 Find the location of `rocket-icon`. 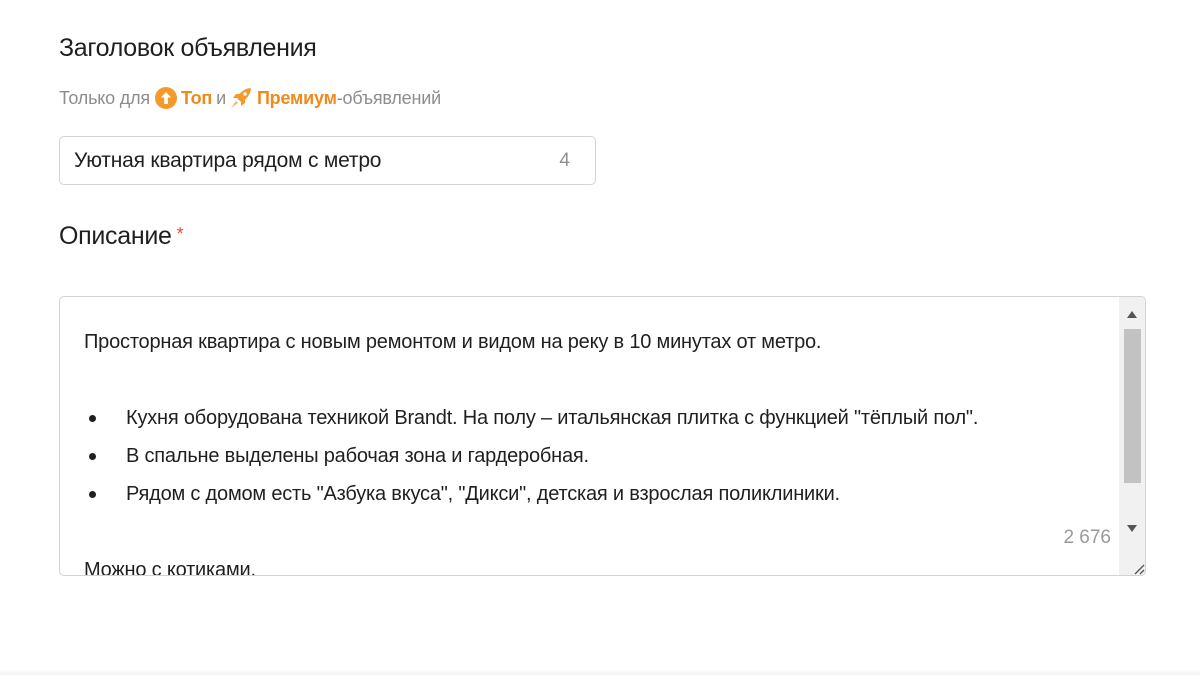

rocket-icon is located at coordinates (241, 98).